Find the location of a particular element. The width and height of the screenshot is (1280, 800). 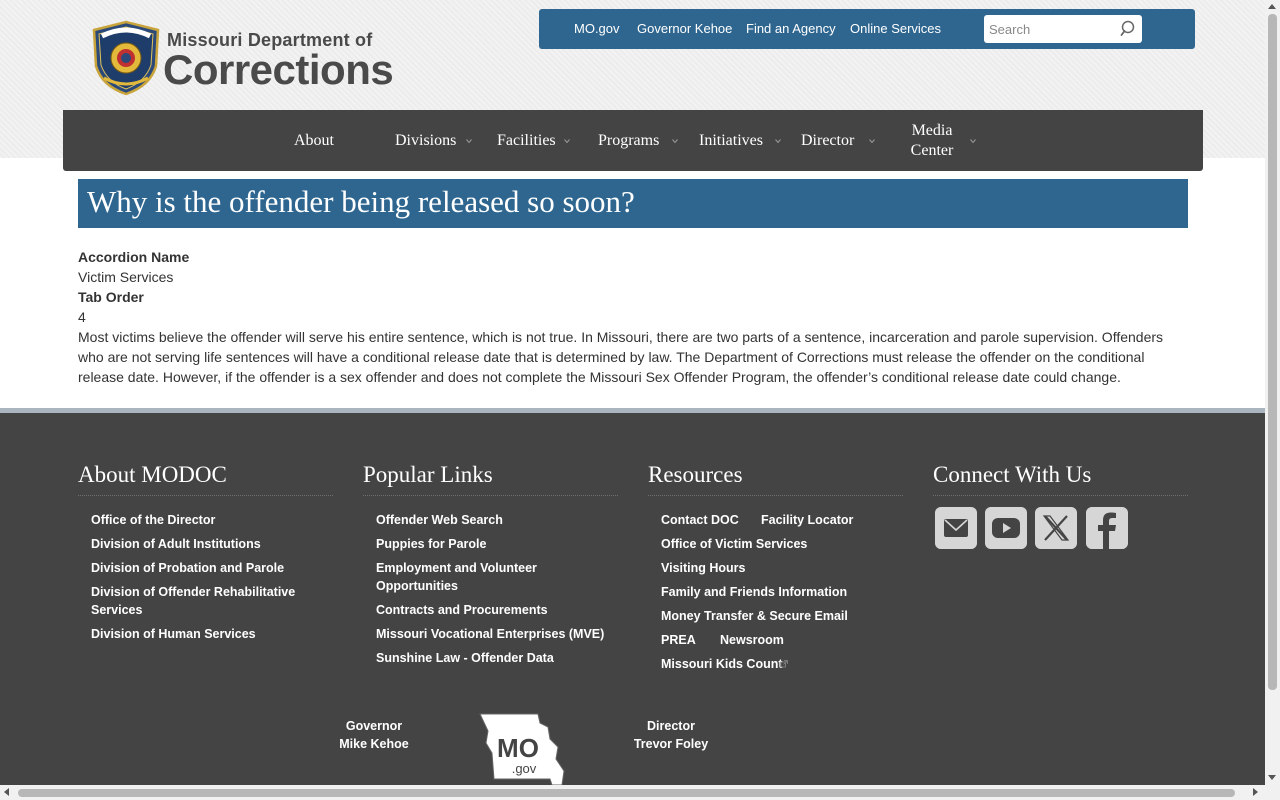

nav-label: About is located at coordinates (314, 140).